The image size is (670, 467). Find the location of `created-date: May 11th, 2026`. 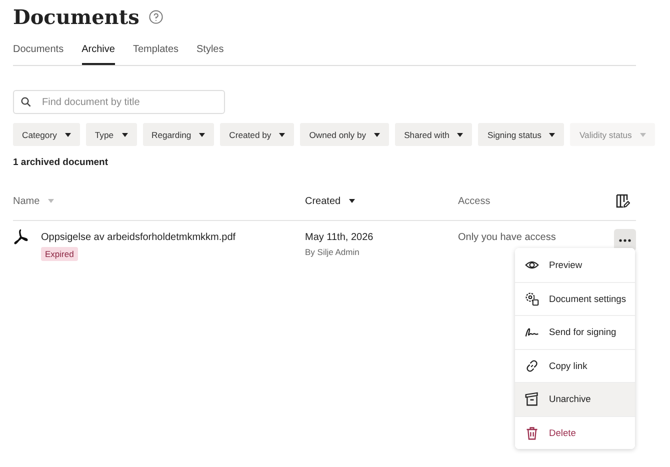

created-date: May 11th, 2026 is located at coordinates (339, 237).